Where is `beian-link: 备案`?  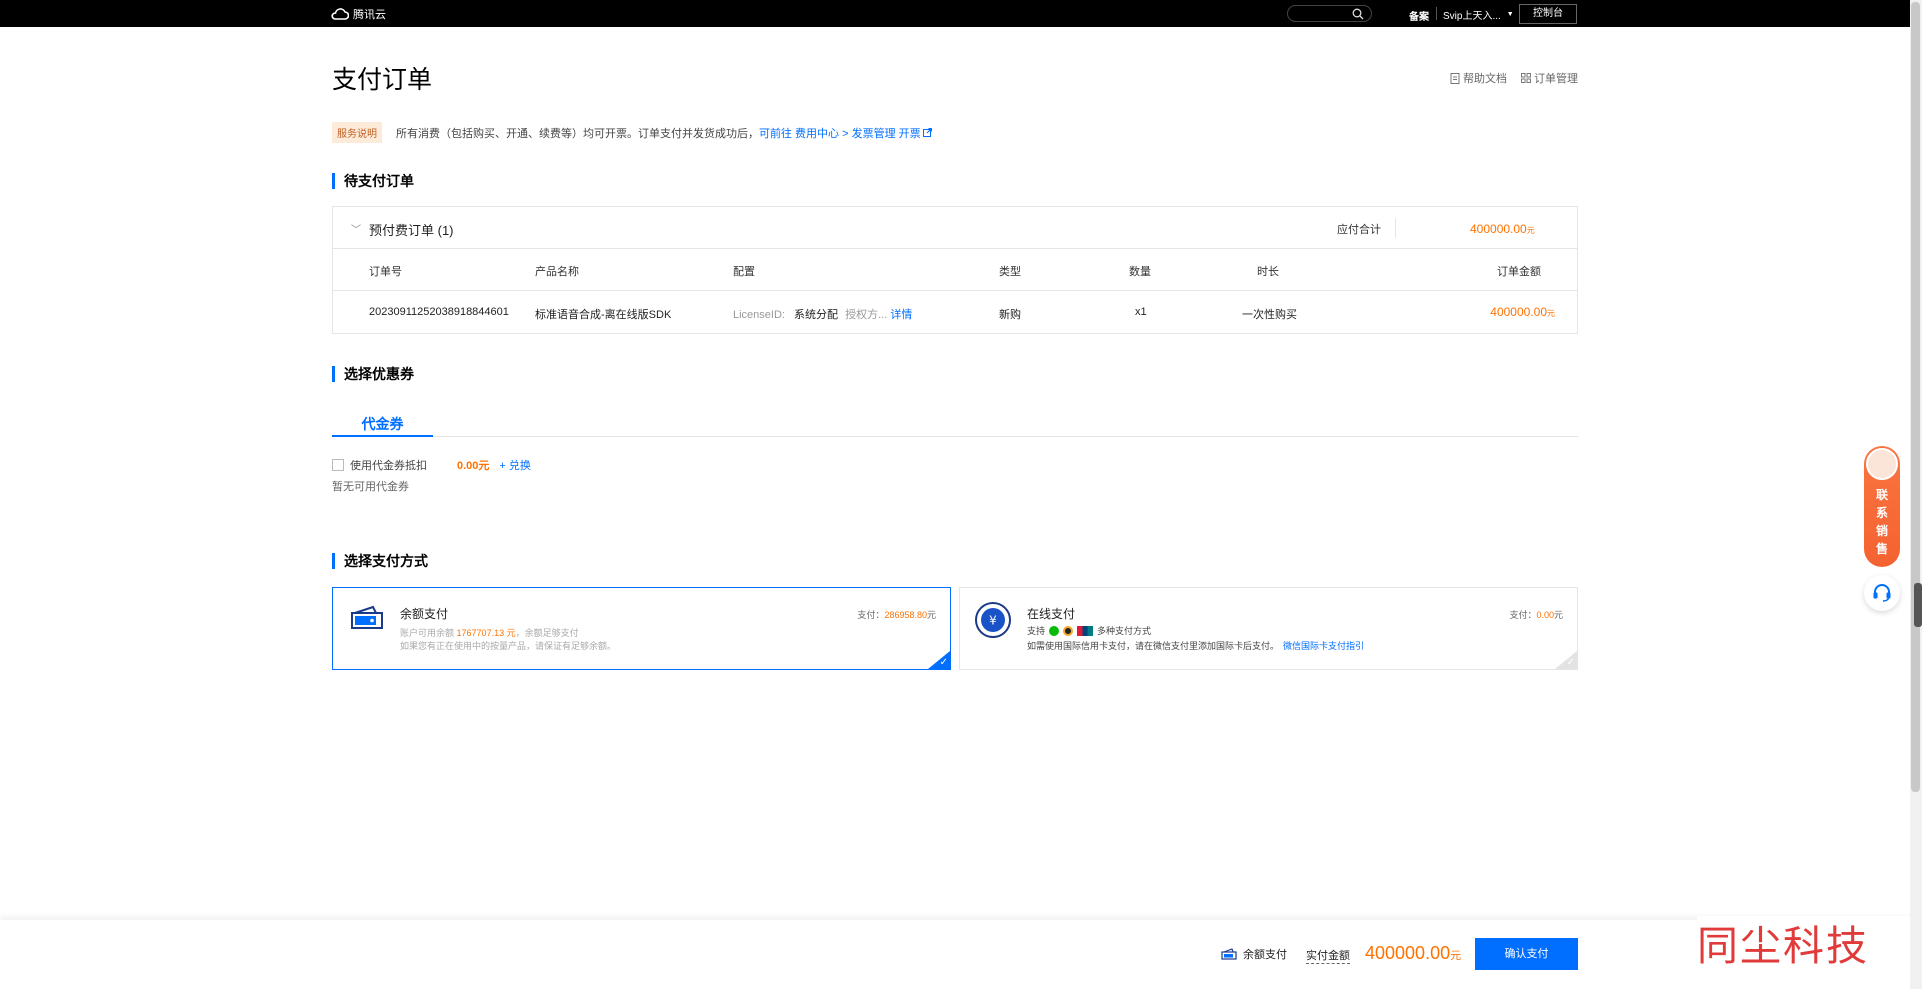 beian-link: 备案 is located at coordinates (1419, 15).